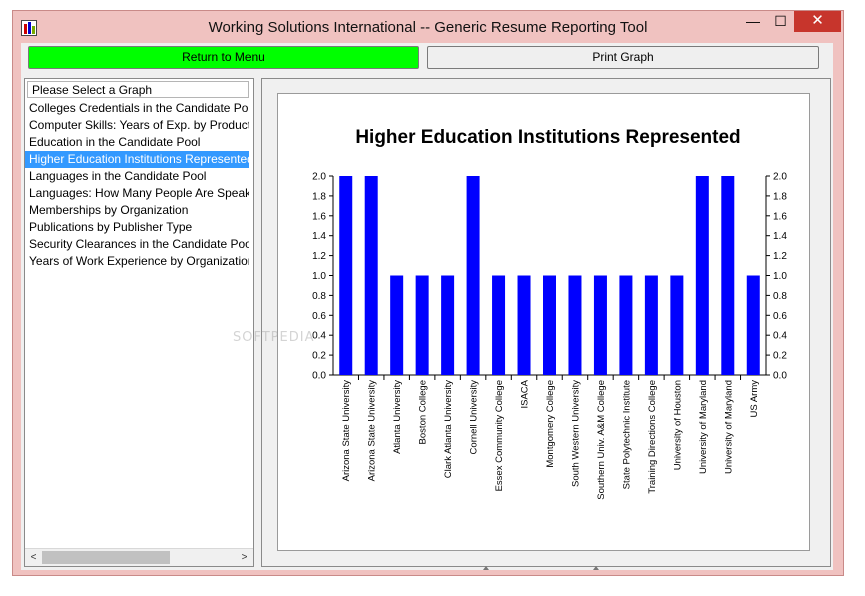 The width and height of the screenshot is (865, 596). Describe the element at coordinates (525, 393) in the screenshot. I see `x-tick-label: ISACA` at that location.